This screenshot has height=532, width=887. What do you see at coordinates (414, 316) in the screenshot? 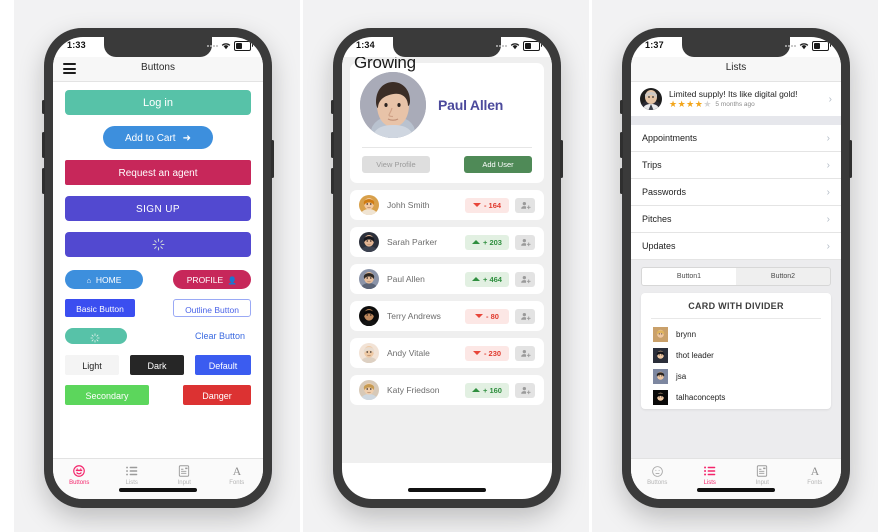
I see `user-name: Terry Andrews` at bounding box center [414, 316].